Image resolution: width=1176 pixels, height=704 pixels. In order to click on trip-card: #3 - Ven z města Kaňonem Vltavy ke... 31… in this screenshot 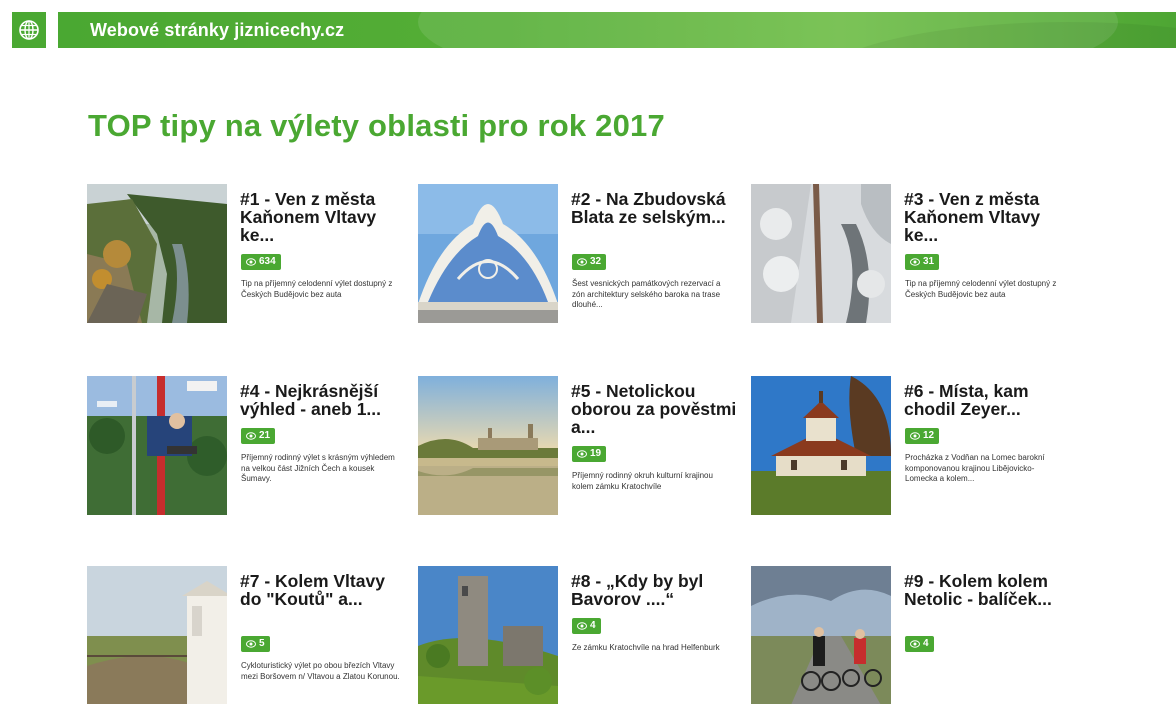, I will do `click(911, 254)`.